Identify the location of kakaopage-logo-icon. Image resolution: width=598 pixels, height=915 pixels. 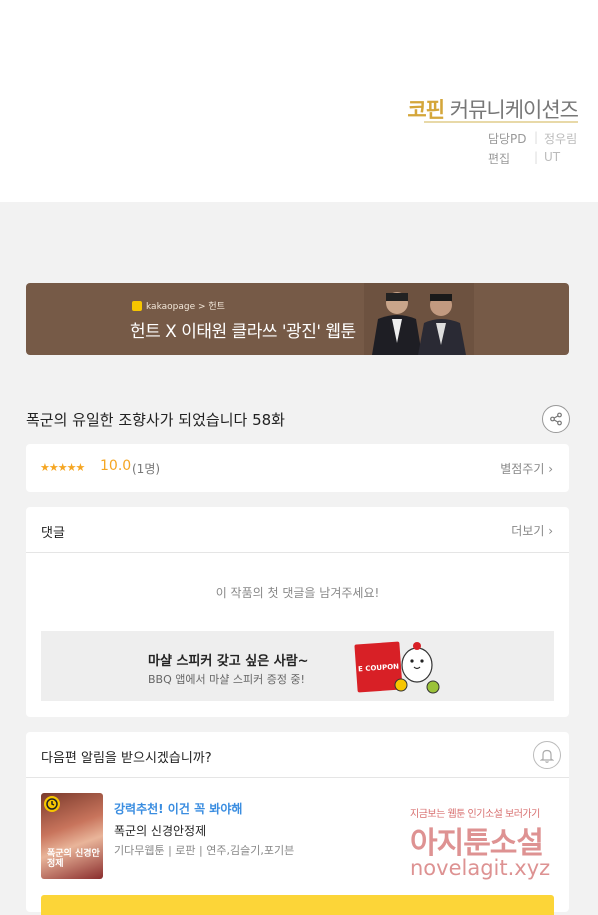
(137, 305).